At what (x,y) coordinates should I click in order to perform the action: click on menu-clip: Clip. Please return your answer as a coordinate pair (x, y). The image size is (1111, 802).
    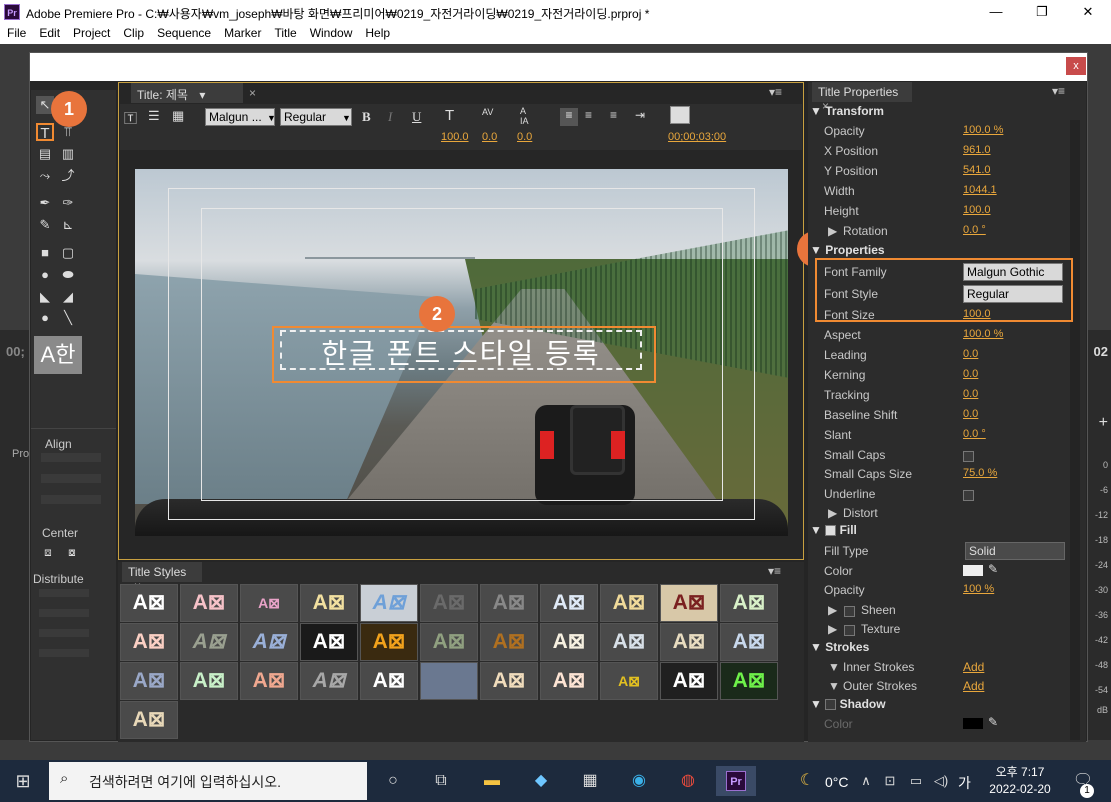
    Looking at the image, I should click on (133, 34).